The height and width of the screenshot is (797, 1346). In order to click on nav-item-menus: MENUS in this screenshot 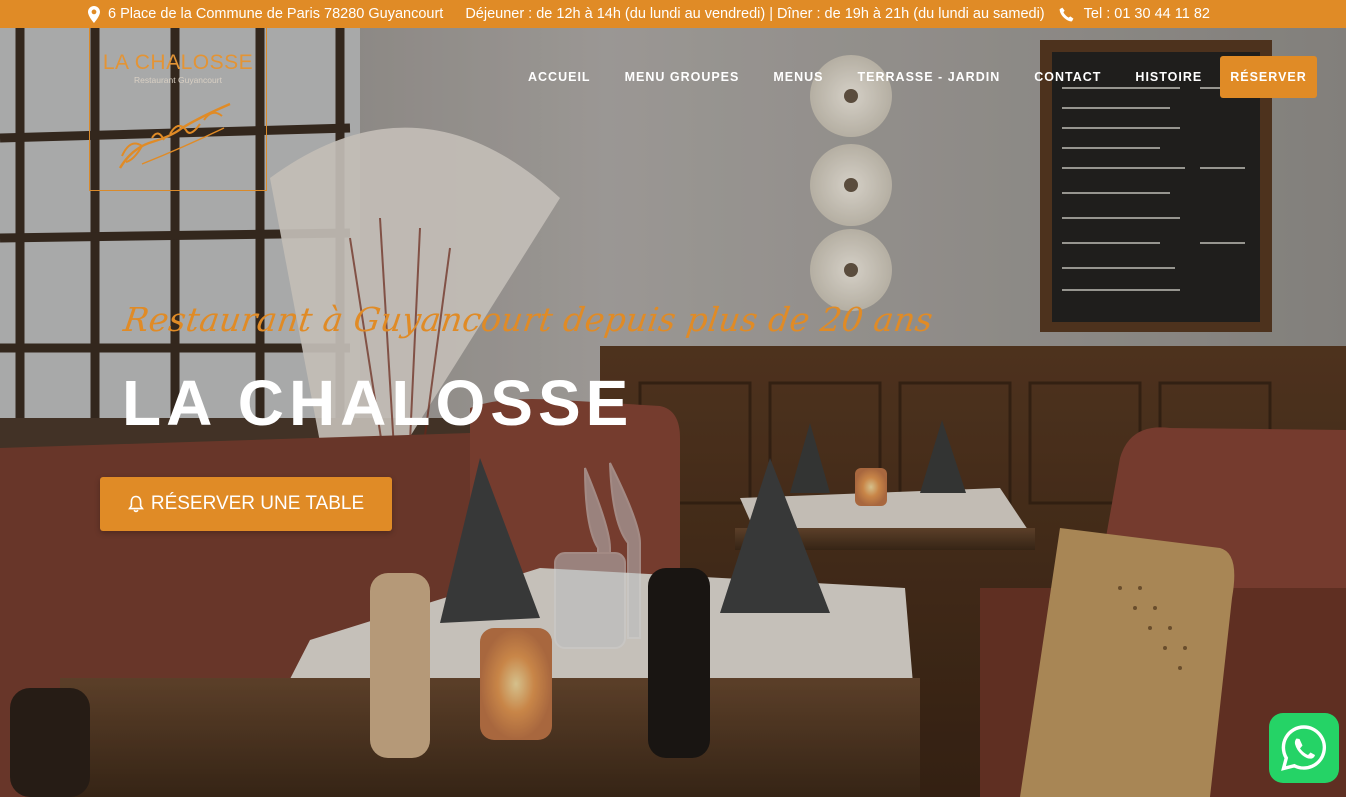, I will do `click(798, 77)`.